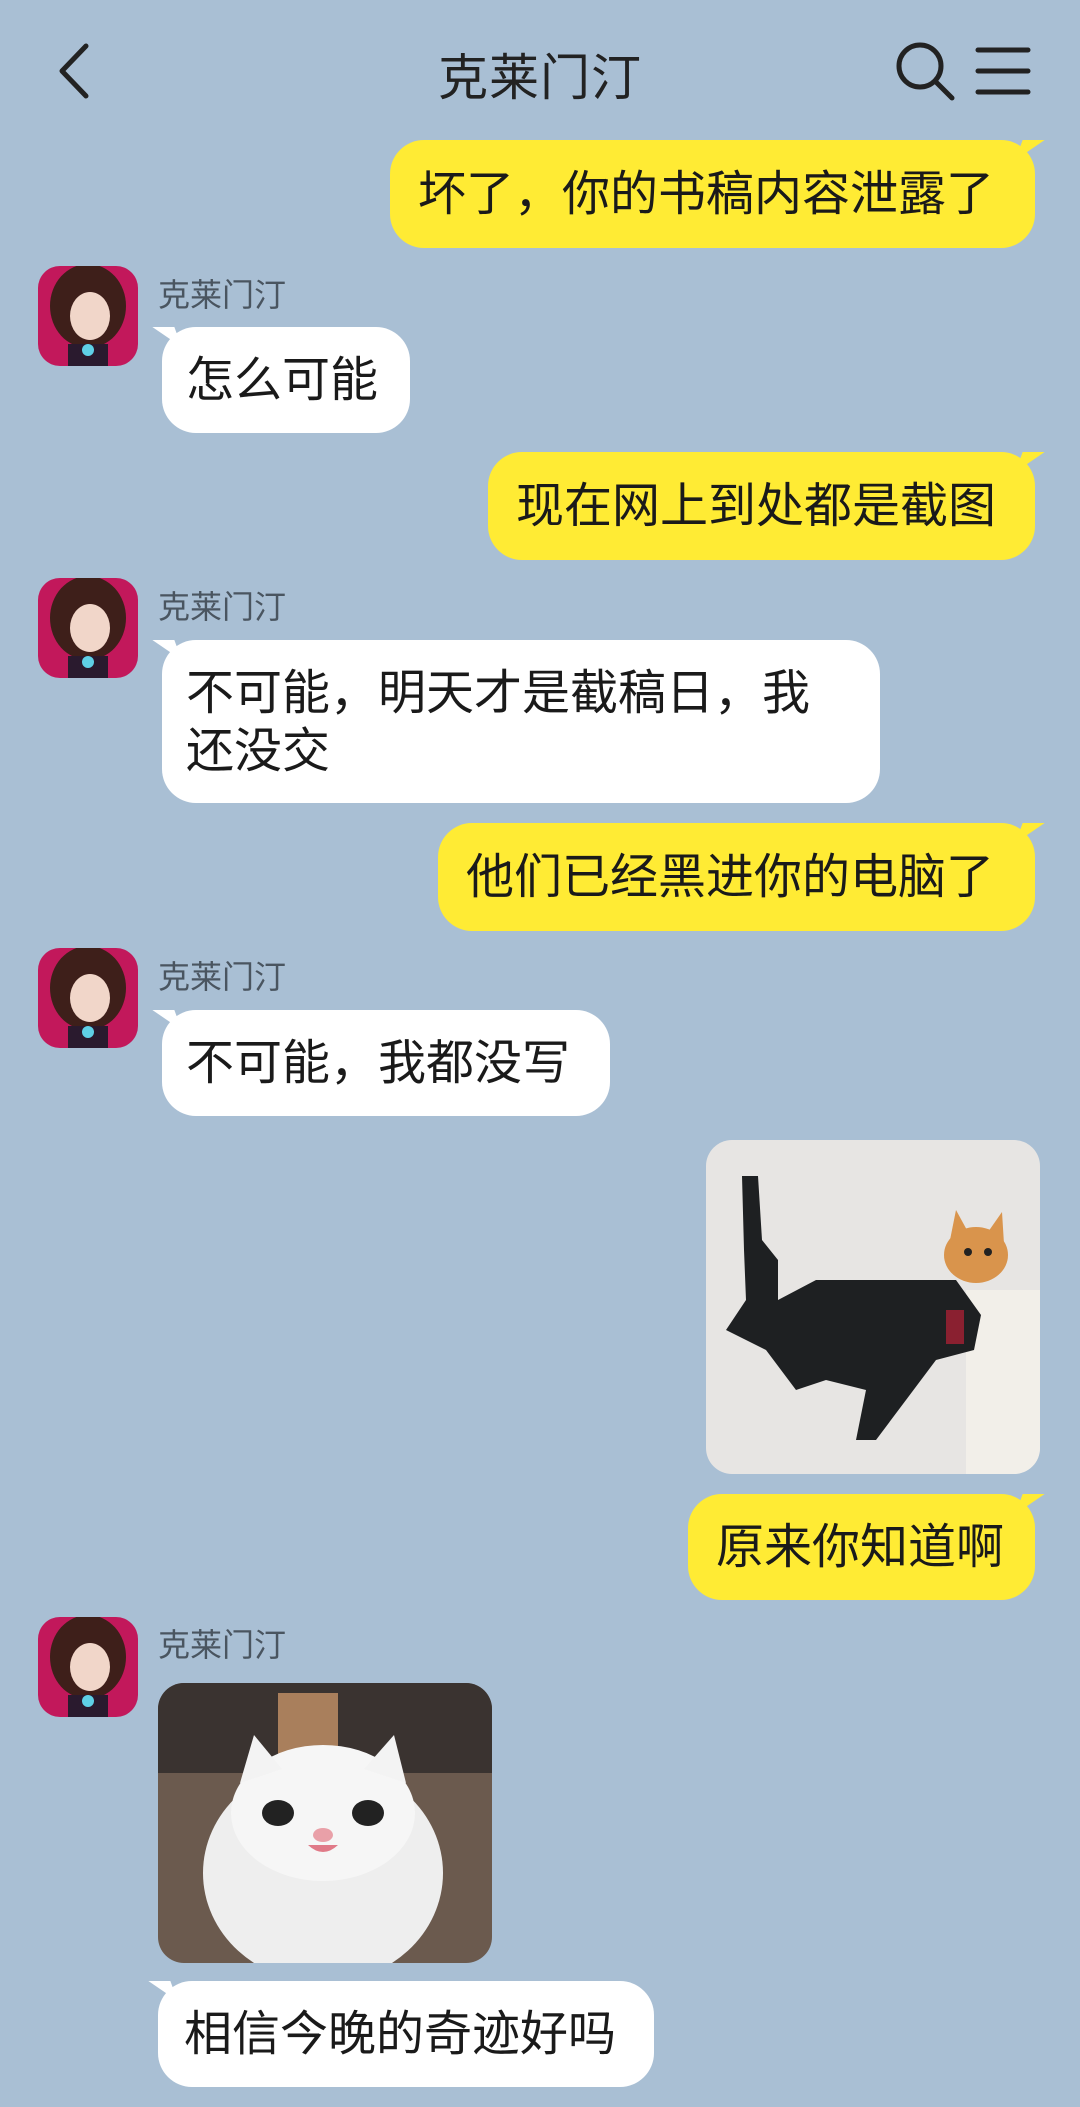  Describe the element at coordinates (521, 721) in the screenshot. I see `message-bubble-received: 不可能，明天才是截稿日，我 还没交` at that location.